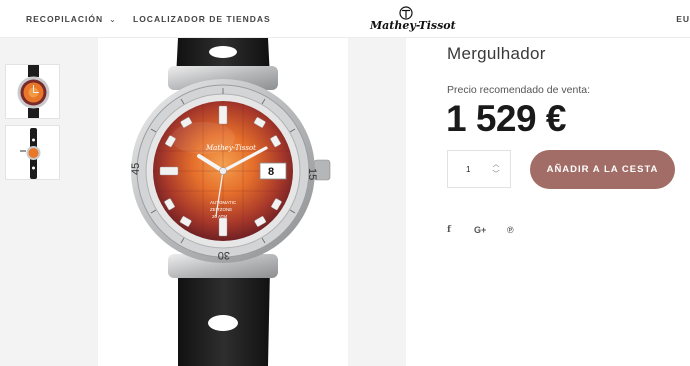 This screenshot has height=366, width=690. What do you see at coordinates (496, 175) in the screenshot?
I see `chevron-down-icon: ﹀` at bounding box center [496, 175].